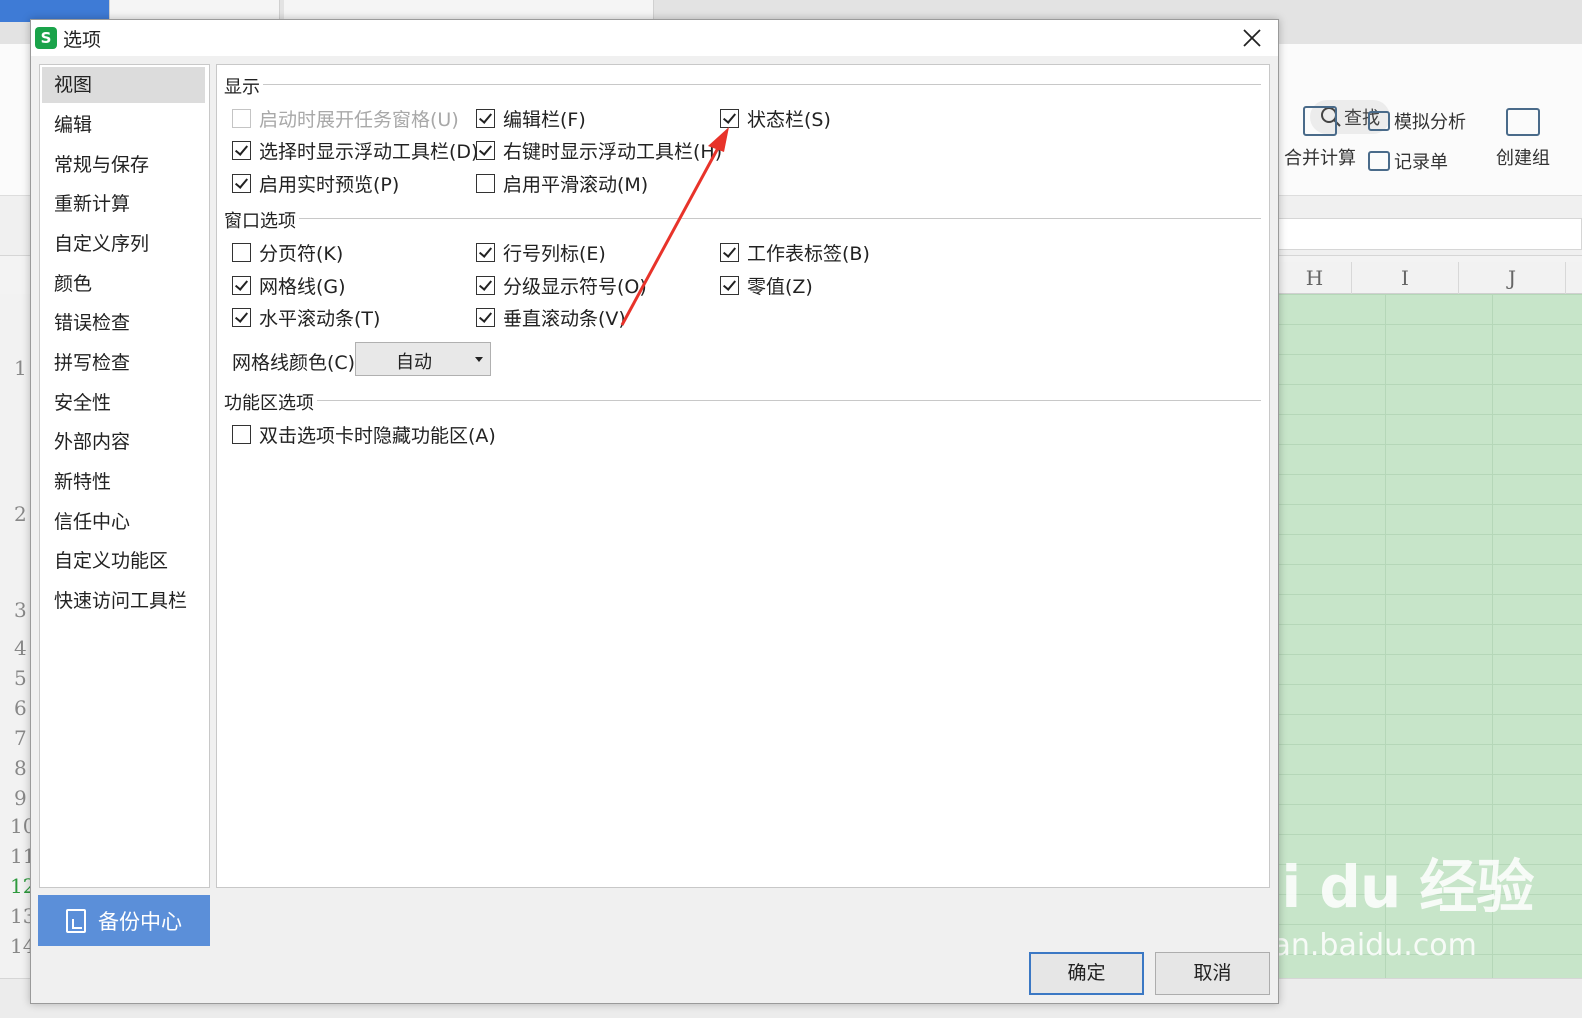 The height and width of the screenshot is (1018, 1582). I want to click on background-row-headers: 1 2 3 4 5 6 7 8 9 10 11 12 13 14, so click(17, 644).